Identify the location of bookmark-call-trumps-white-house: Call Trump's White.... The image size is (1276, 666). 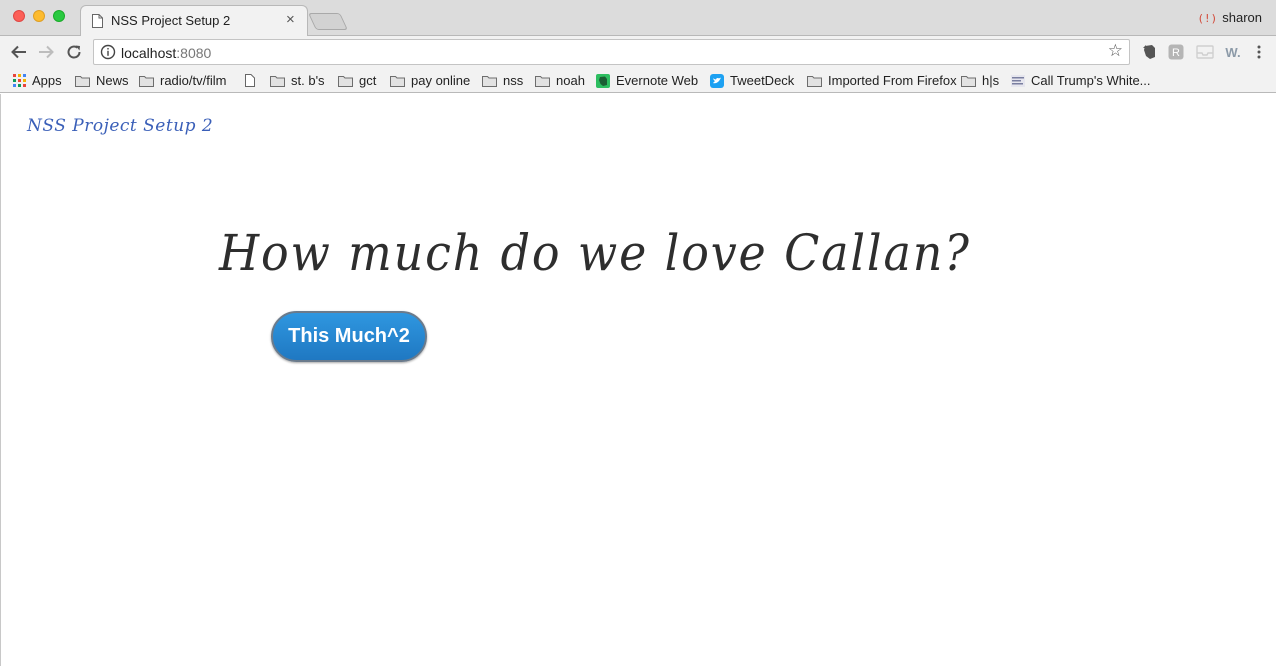
(1081, 80).